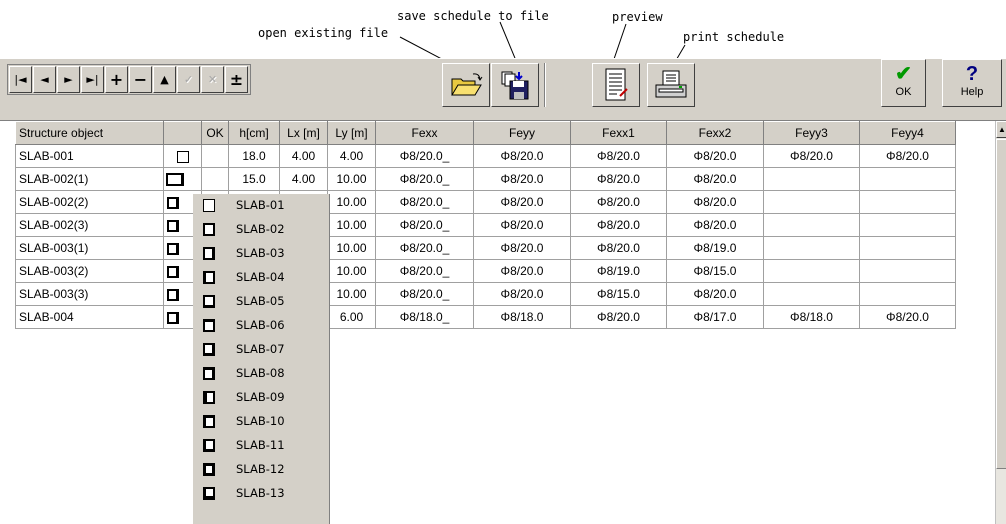 The height and width of the screenshot is (524, 1006). Describe the element at coordinates (89, 179) in the screenshot. I see `cell-structure-object: SLAB-002(1)` at that location.